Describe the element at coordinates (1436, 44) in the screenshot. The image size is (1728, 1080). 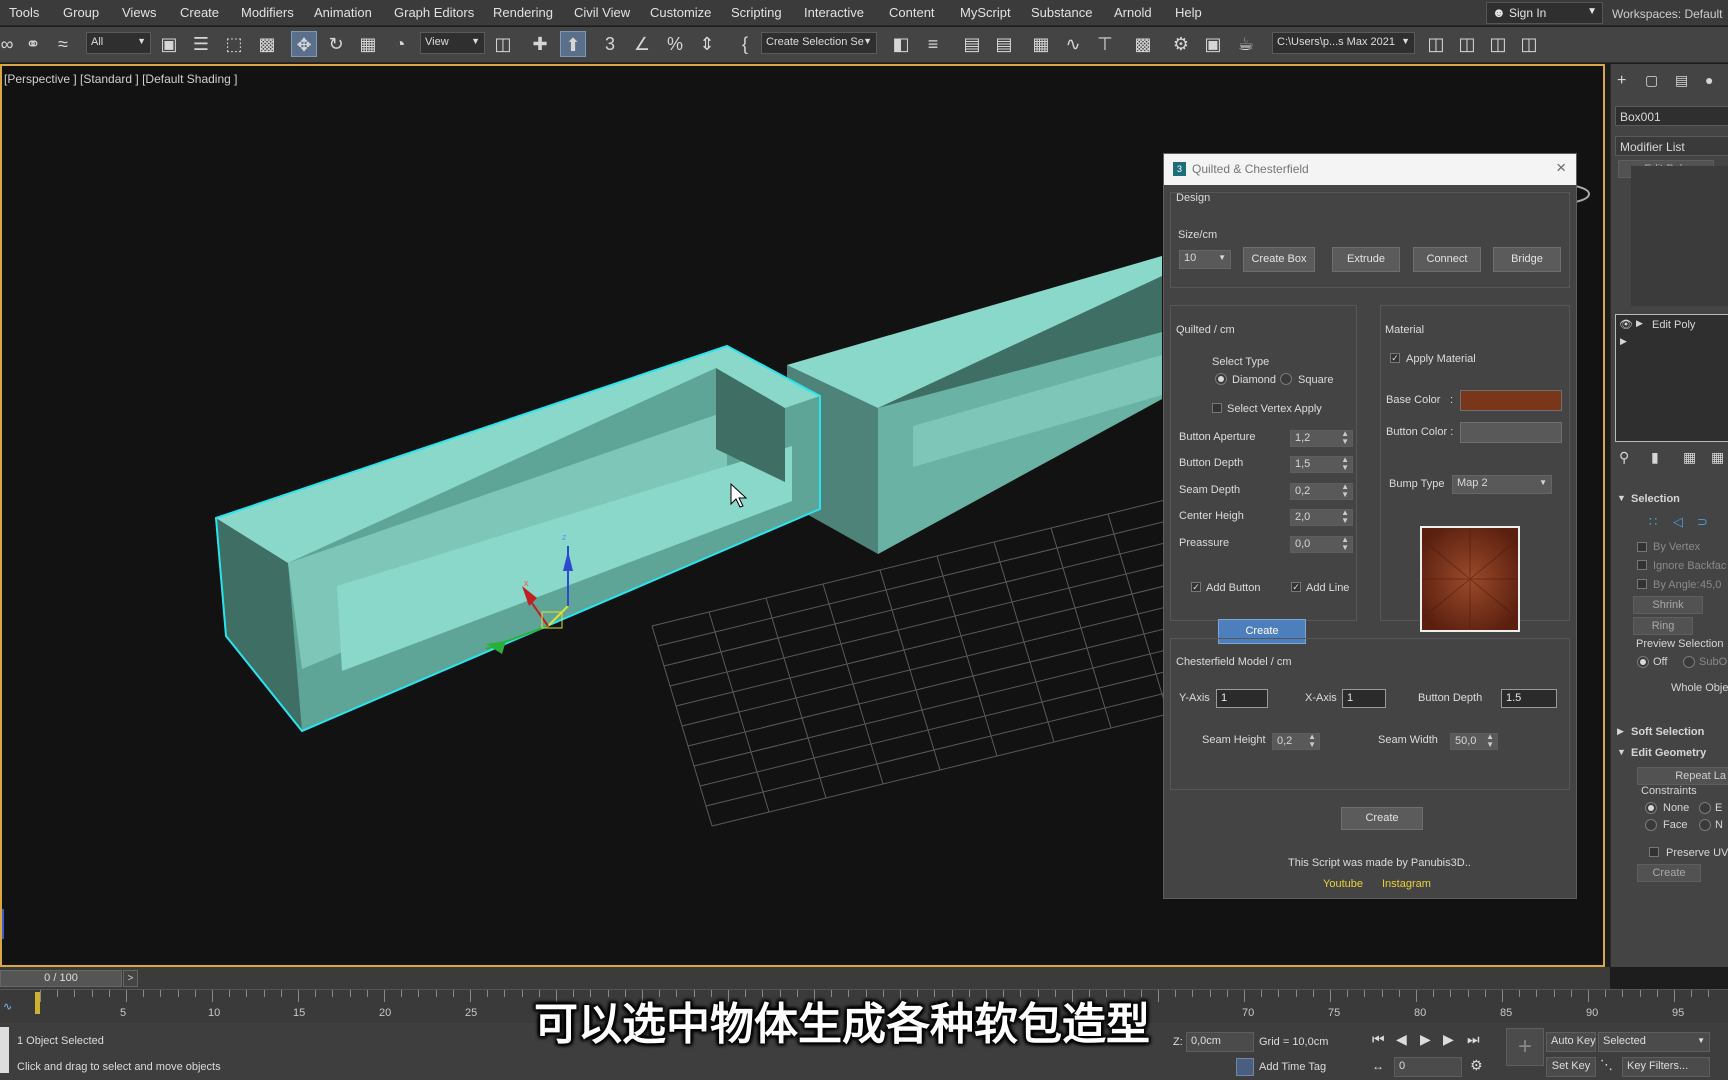
I see `project-folder-icon: ◫` at that location.